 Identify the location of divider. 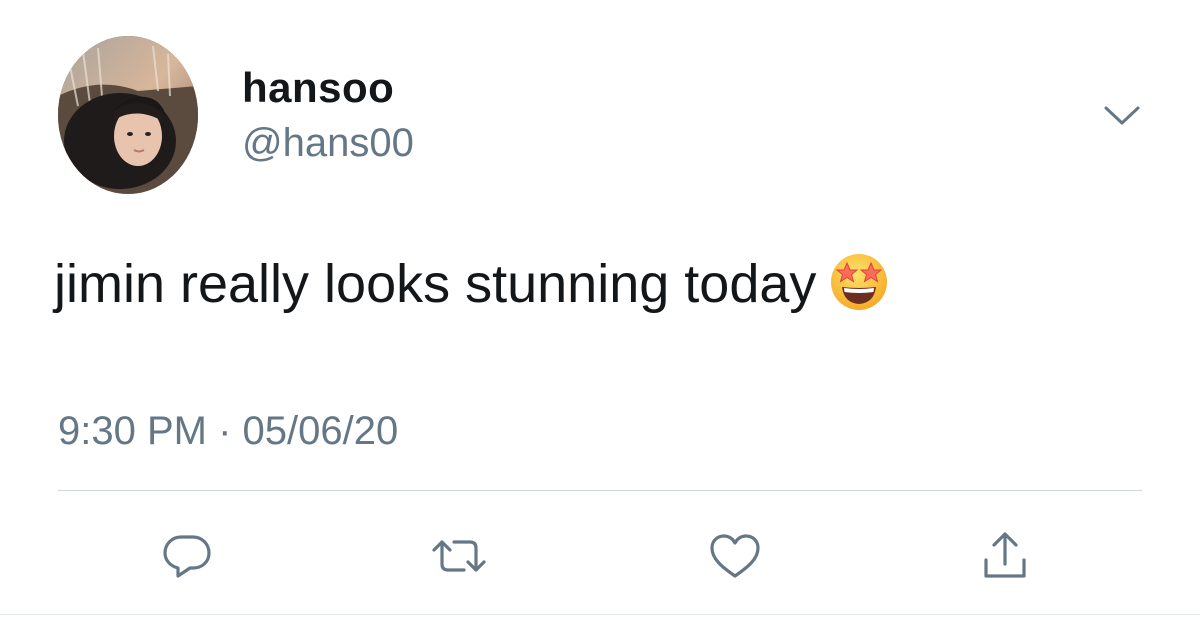
(600, 490).